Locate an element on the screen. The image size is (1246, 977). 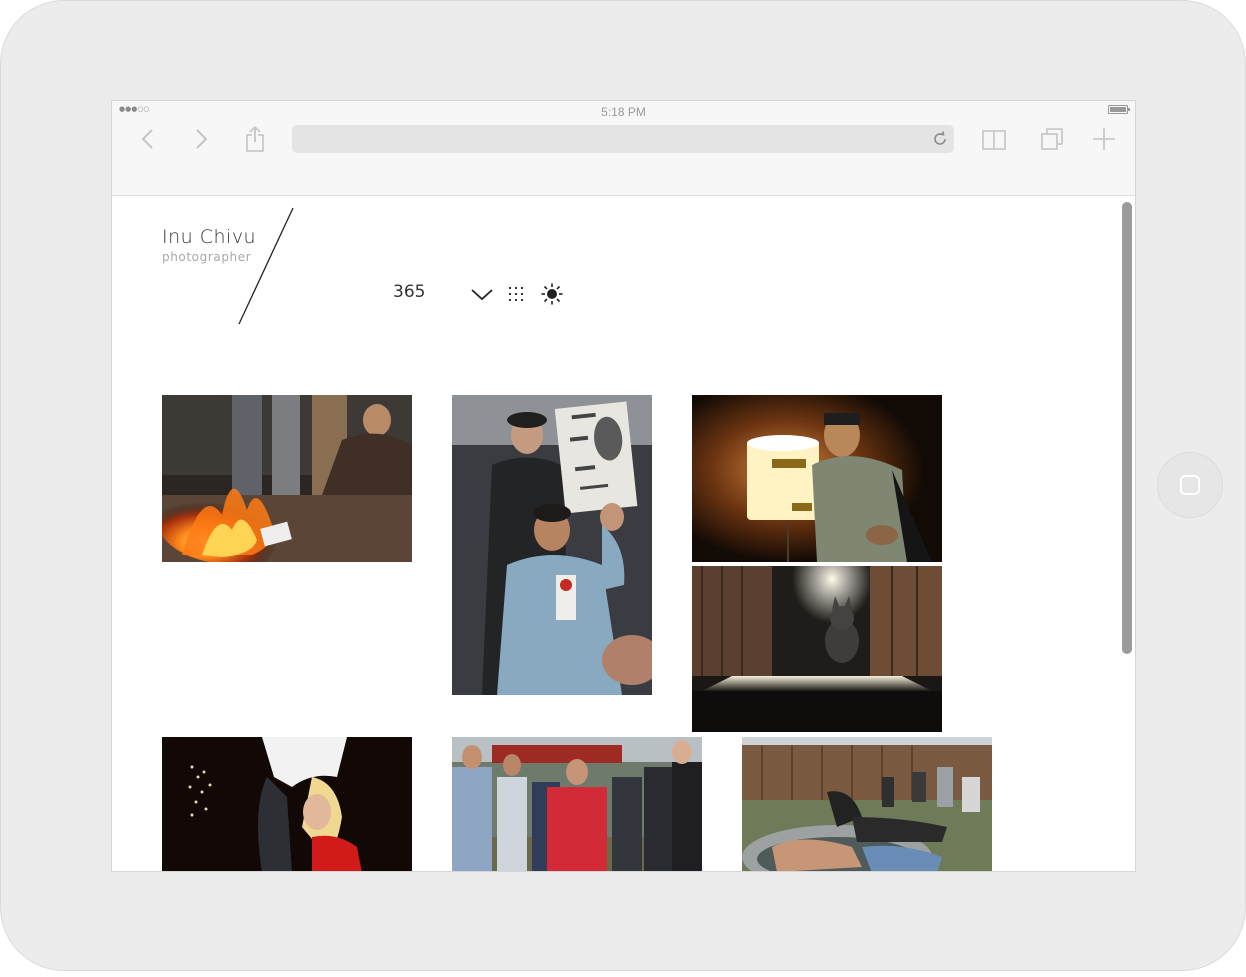
plus-icon is located at coordinates (1104, 139).